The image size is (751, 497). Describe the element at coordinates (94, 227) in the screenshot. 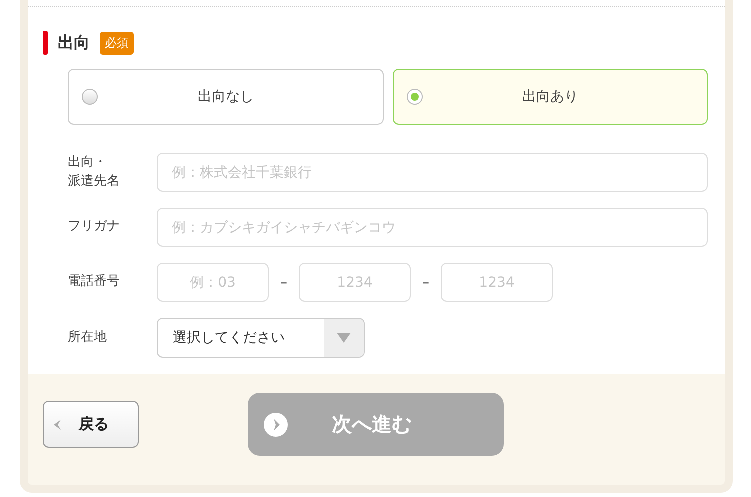

I see `field-label: フリガナ` at that location.